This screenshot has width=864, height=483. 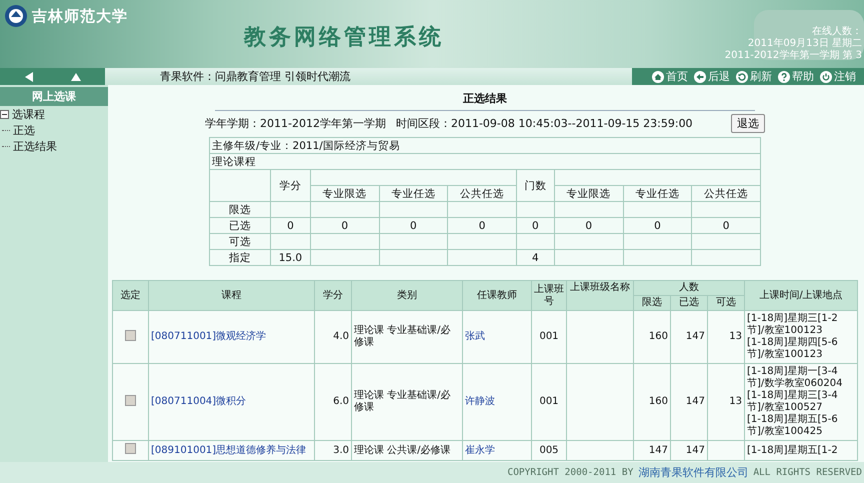 What do you see at coordinates (28, 114) in the screenshot?
I see `tree-item: 选课程` at bounding box center [28, 114].